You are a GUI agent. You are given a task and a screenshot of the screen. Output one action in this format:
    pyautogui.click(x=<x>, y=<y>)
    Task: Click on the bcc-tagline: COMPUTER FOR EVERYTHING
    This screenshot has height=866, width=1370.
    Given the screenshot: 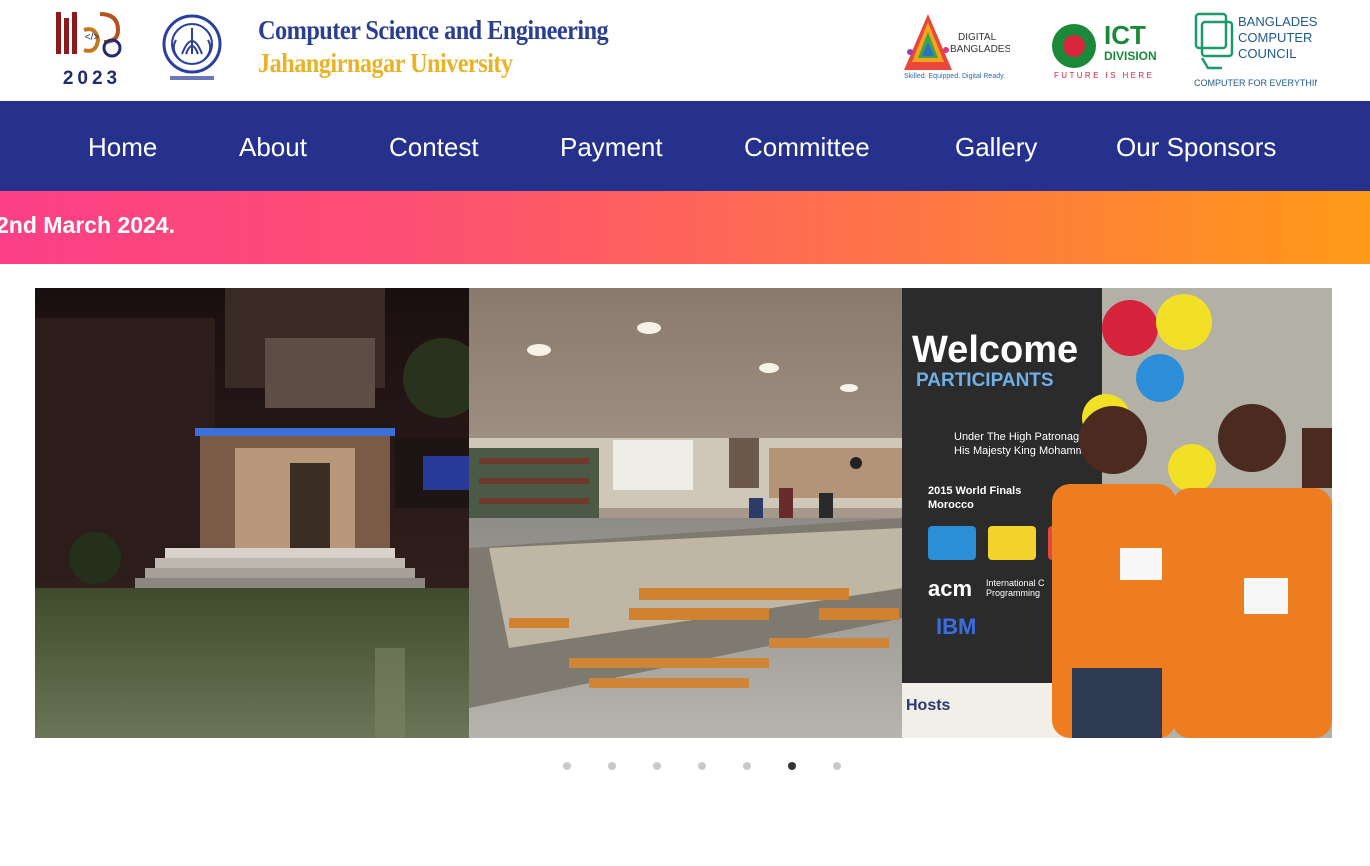 What is the action you would take?
    pyautogui.click(x=1255, y=83)
    